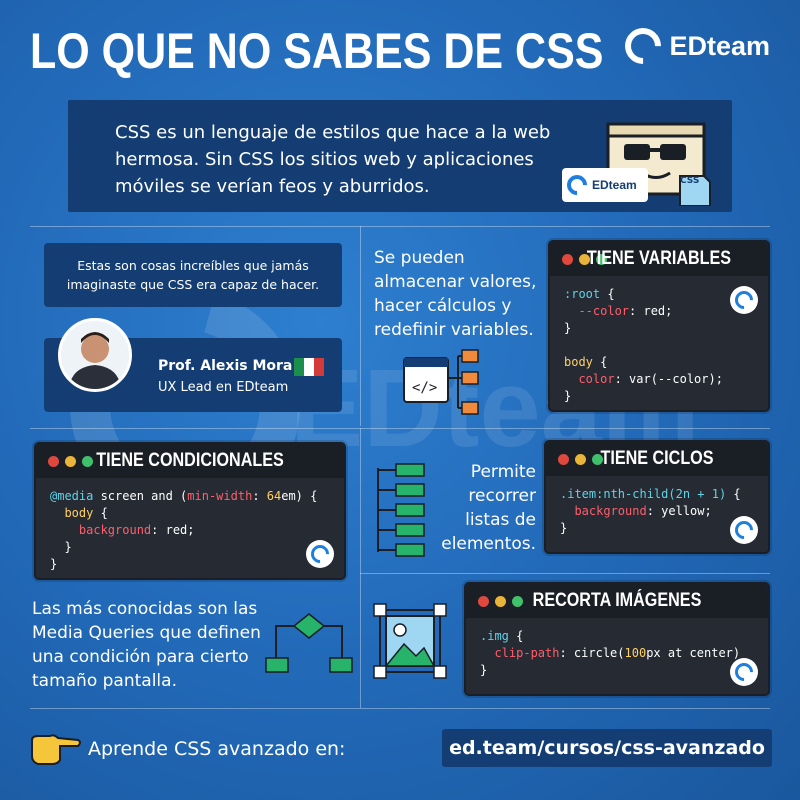  Describe the element at coordinates (309, 367) in the screenshot. I see `mexico-flag-icon` at that location.